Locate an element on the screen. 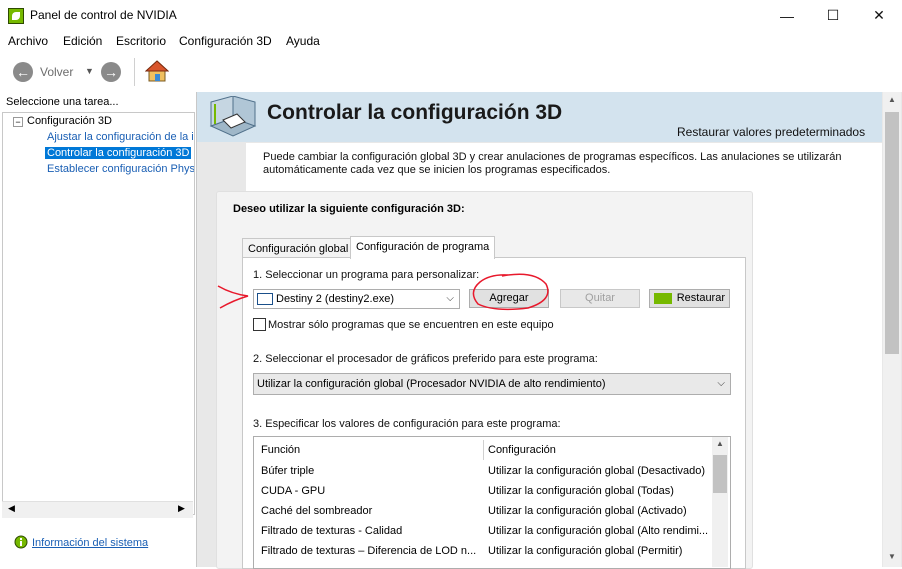 This screenshot has width=902, height=569. program-select: Destiny 2 (destiny2.exe) ⌵ is located at coordinates (356, 299).